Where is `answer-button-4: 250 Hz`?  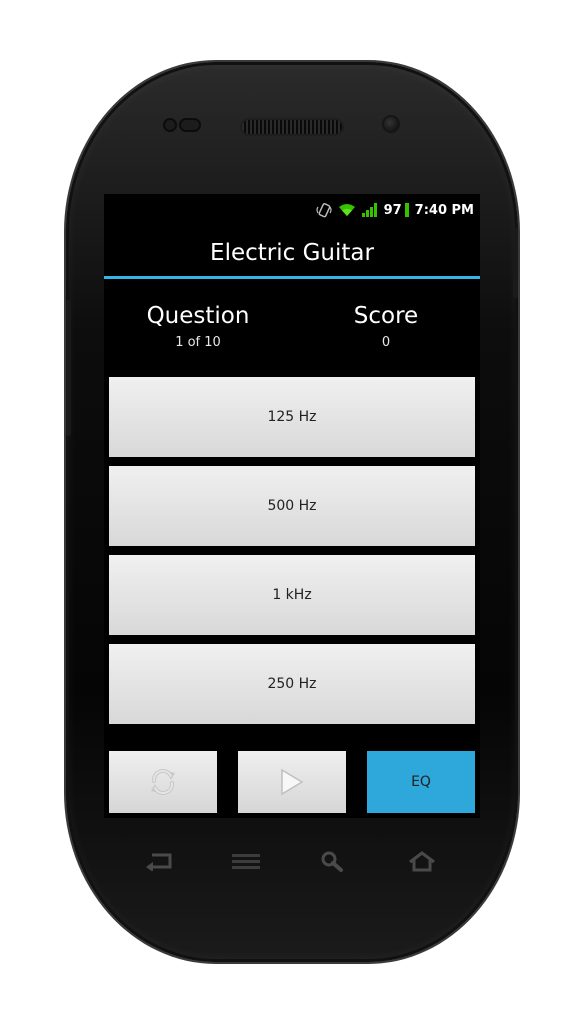
answer-button-4: 250 Hz is located at coordinates (292, 684).